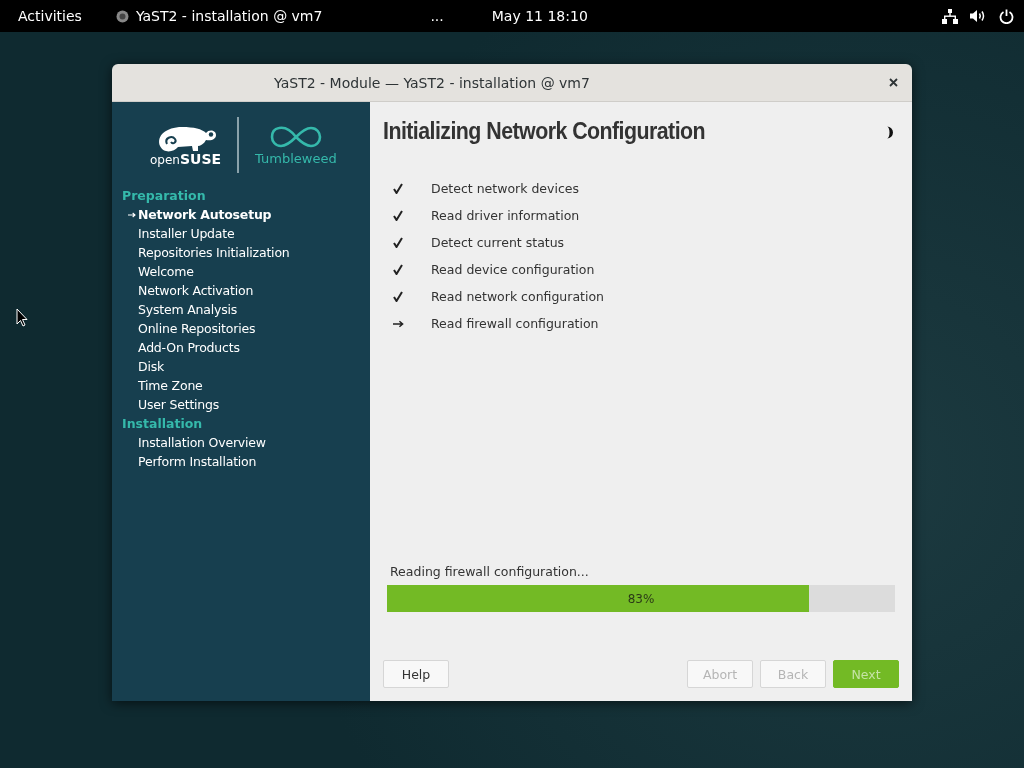  What do you see at coordinates (197, 328) in the screenshot?
I see `step-item: Online Repositories` at bounding box center [197, 328].